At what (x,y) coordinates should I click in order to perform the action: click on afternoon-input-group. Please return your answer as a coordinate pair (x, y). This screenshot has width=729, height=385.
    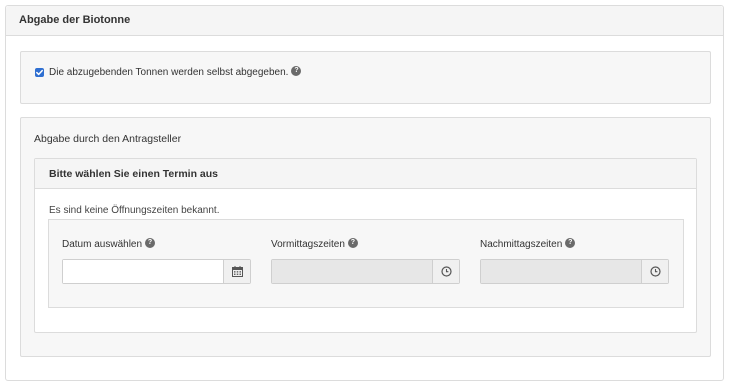
    Looking at the image, I should click on (574, 271).